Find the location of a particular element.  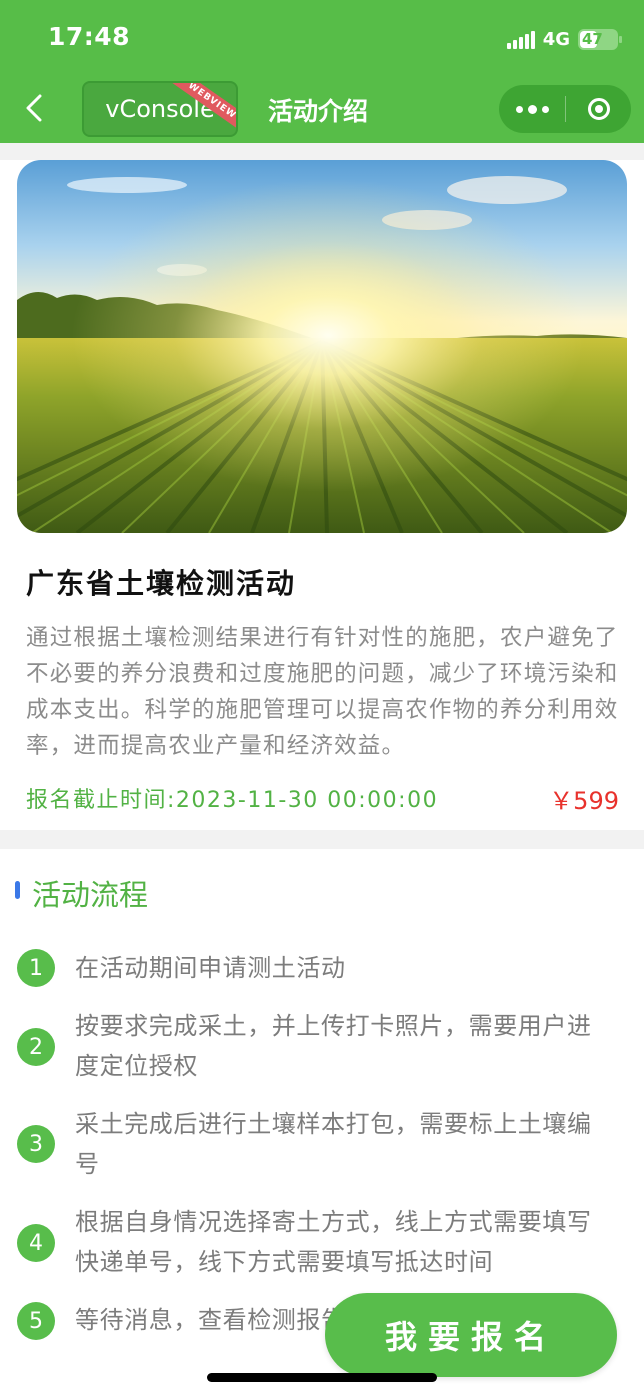

step-text: 采土完成后进行土壤样本打包，需要标上土壤编号 is located at coordinates (333, 1144).